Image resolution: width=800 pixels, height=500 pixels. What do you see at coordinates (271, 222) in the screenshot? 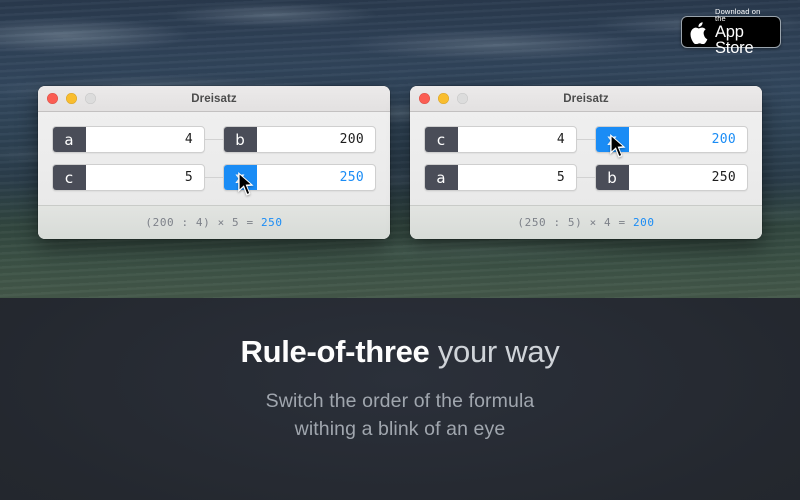
I see `formula-result: 250` at bounding box center [271, 222].